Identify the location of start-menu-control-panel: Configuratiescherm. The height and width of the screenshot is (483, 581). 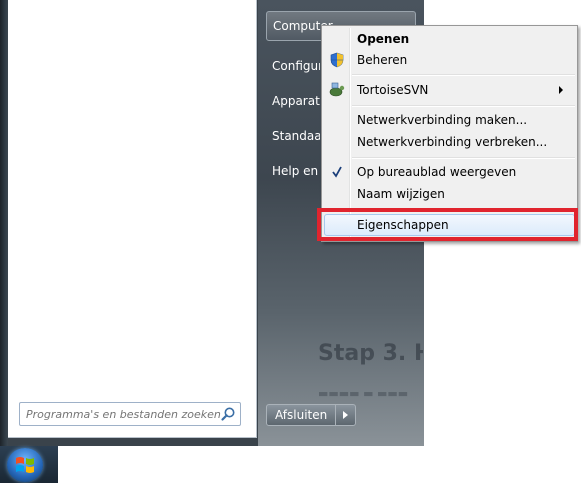
(296, 66).